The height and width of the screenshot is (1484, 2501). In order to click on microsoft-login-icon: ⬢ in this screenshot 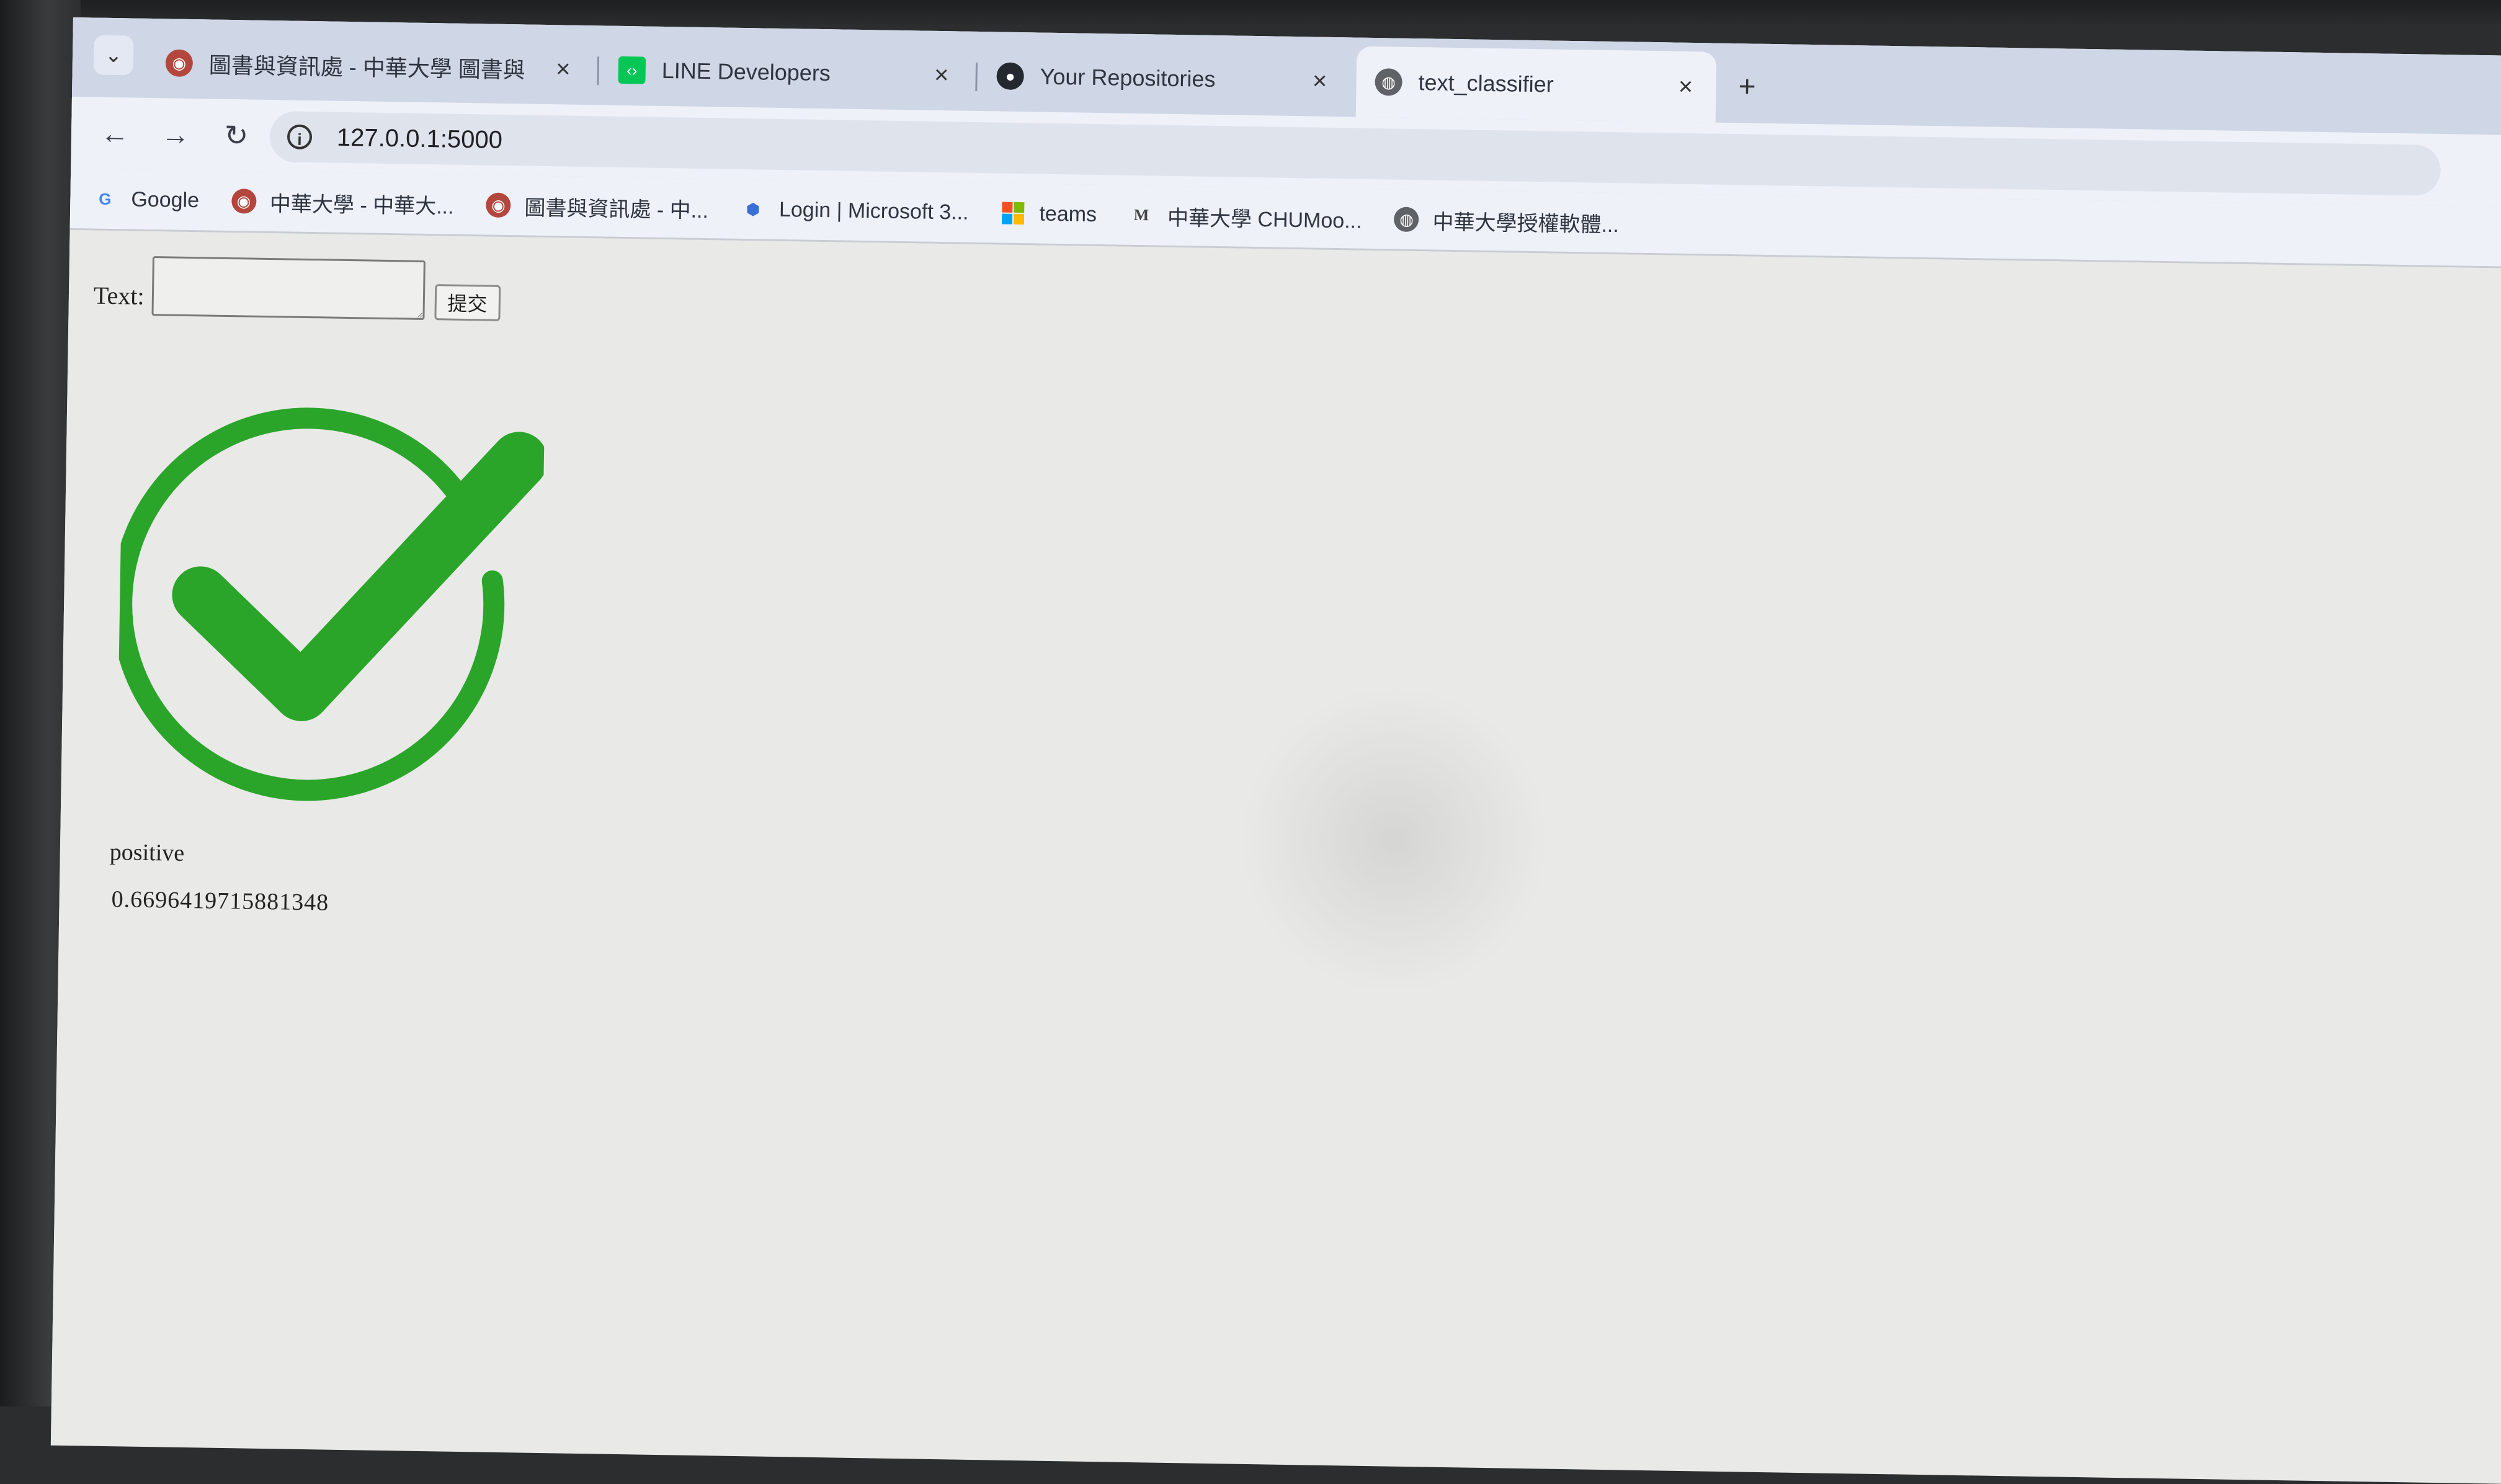, I will do `click(753, 208)`.